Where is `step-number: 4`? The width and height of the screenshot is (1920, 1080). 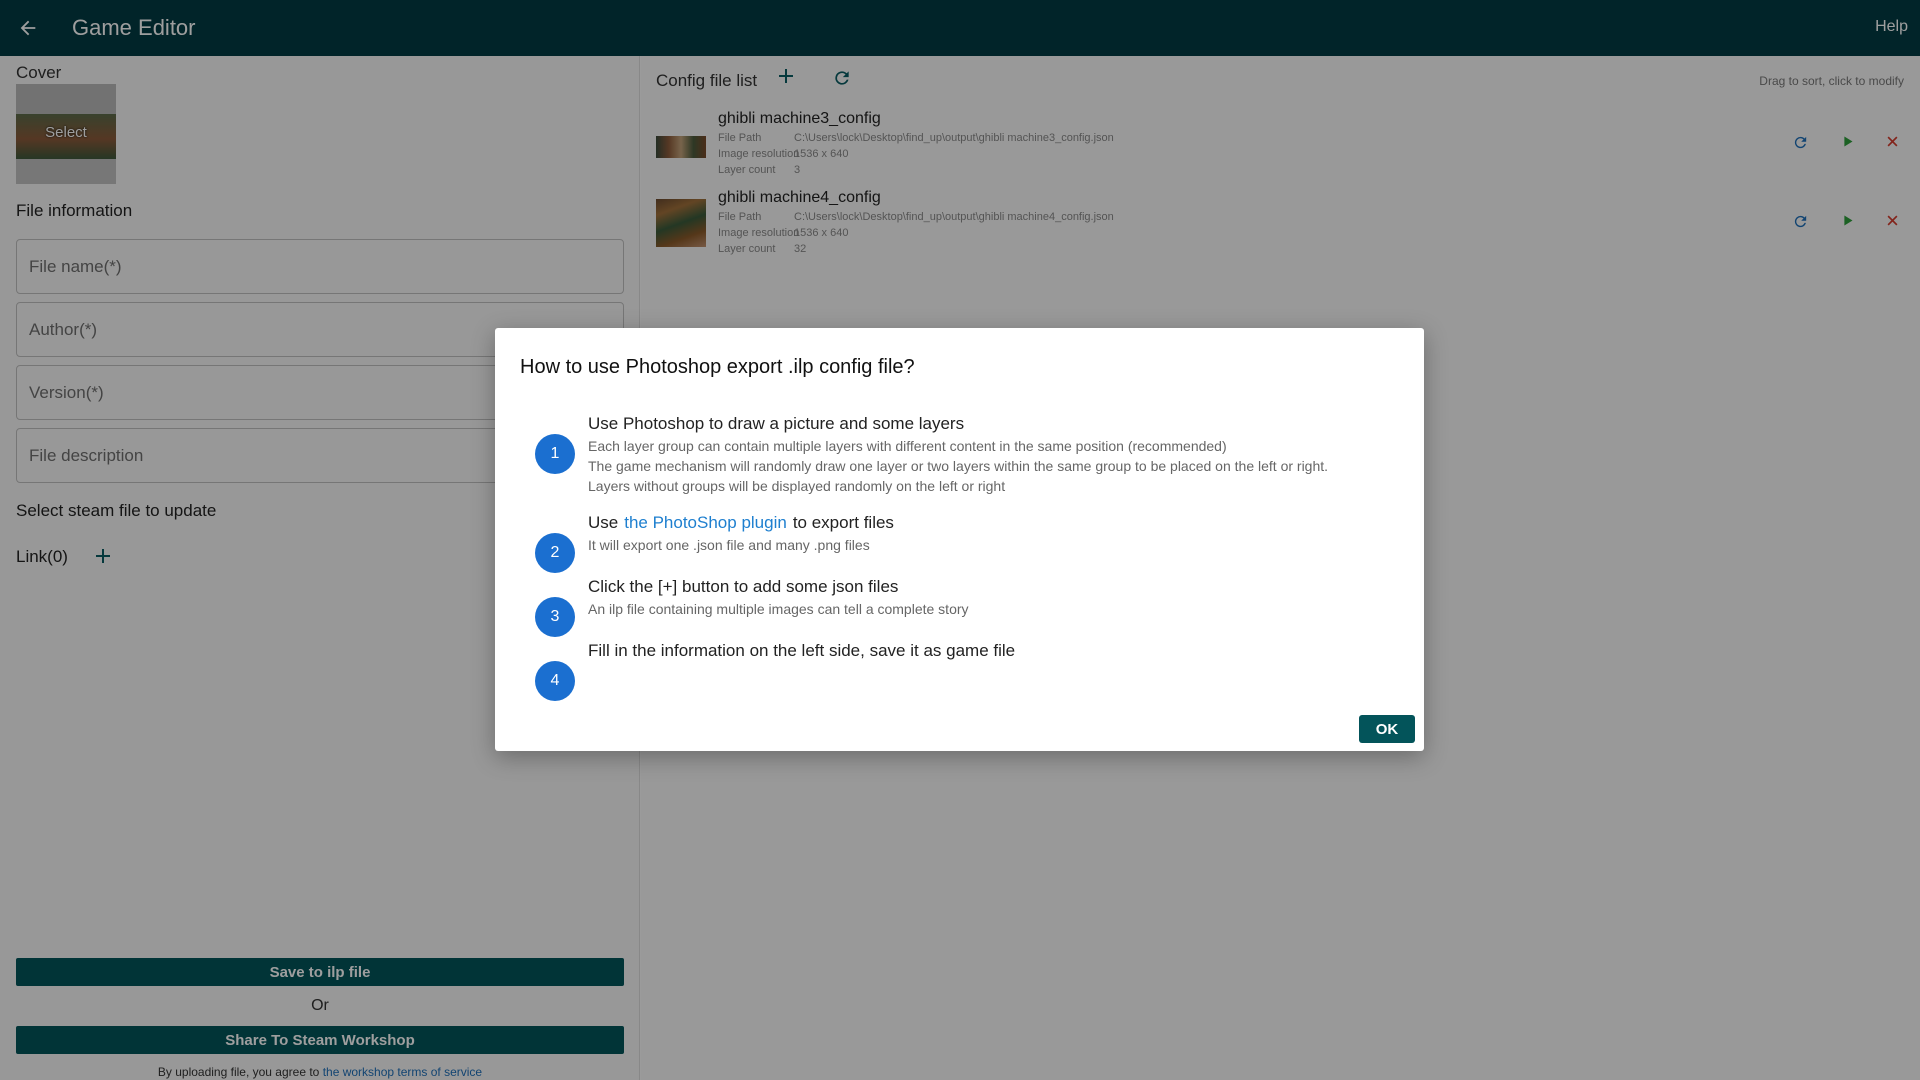 step-number: 4 is located at coordinates (555, 681).